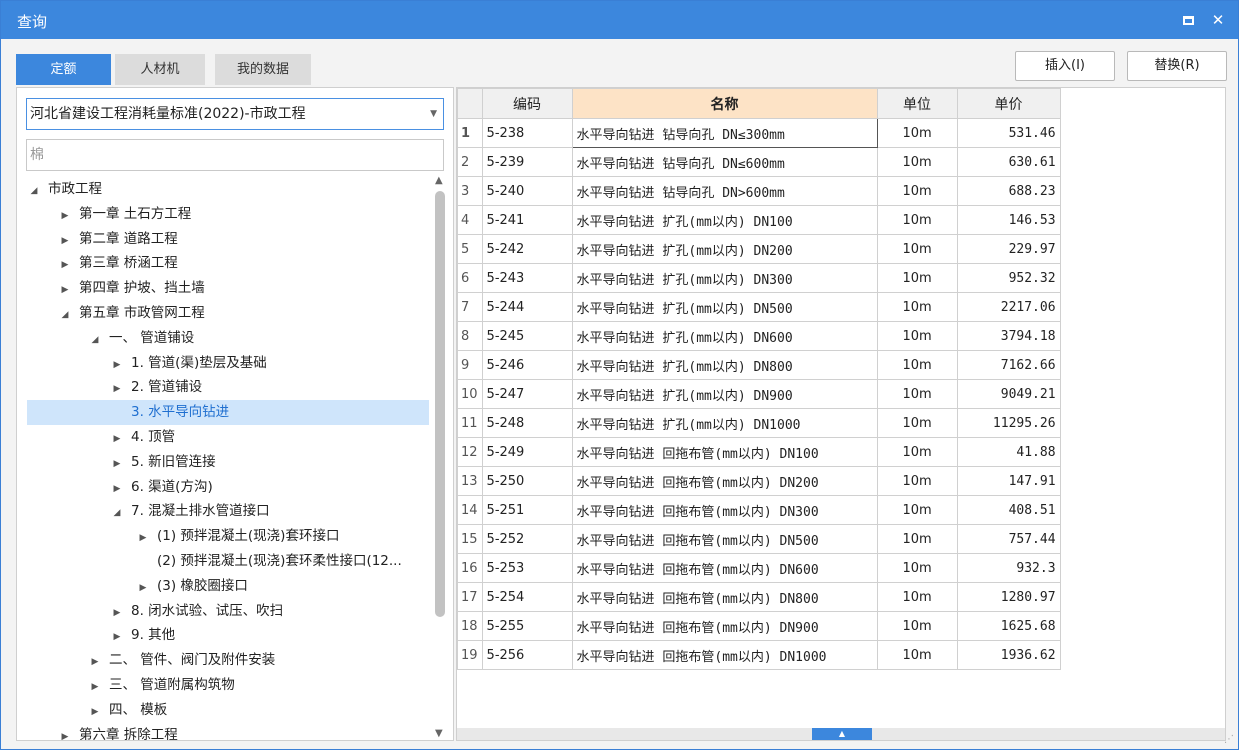  I want to click on price-cell: 146.53, so click(1008, 220).